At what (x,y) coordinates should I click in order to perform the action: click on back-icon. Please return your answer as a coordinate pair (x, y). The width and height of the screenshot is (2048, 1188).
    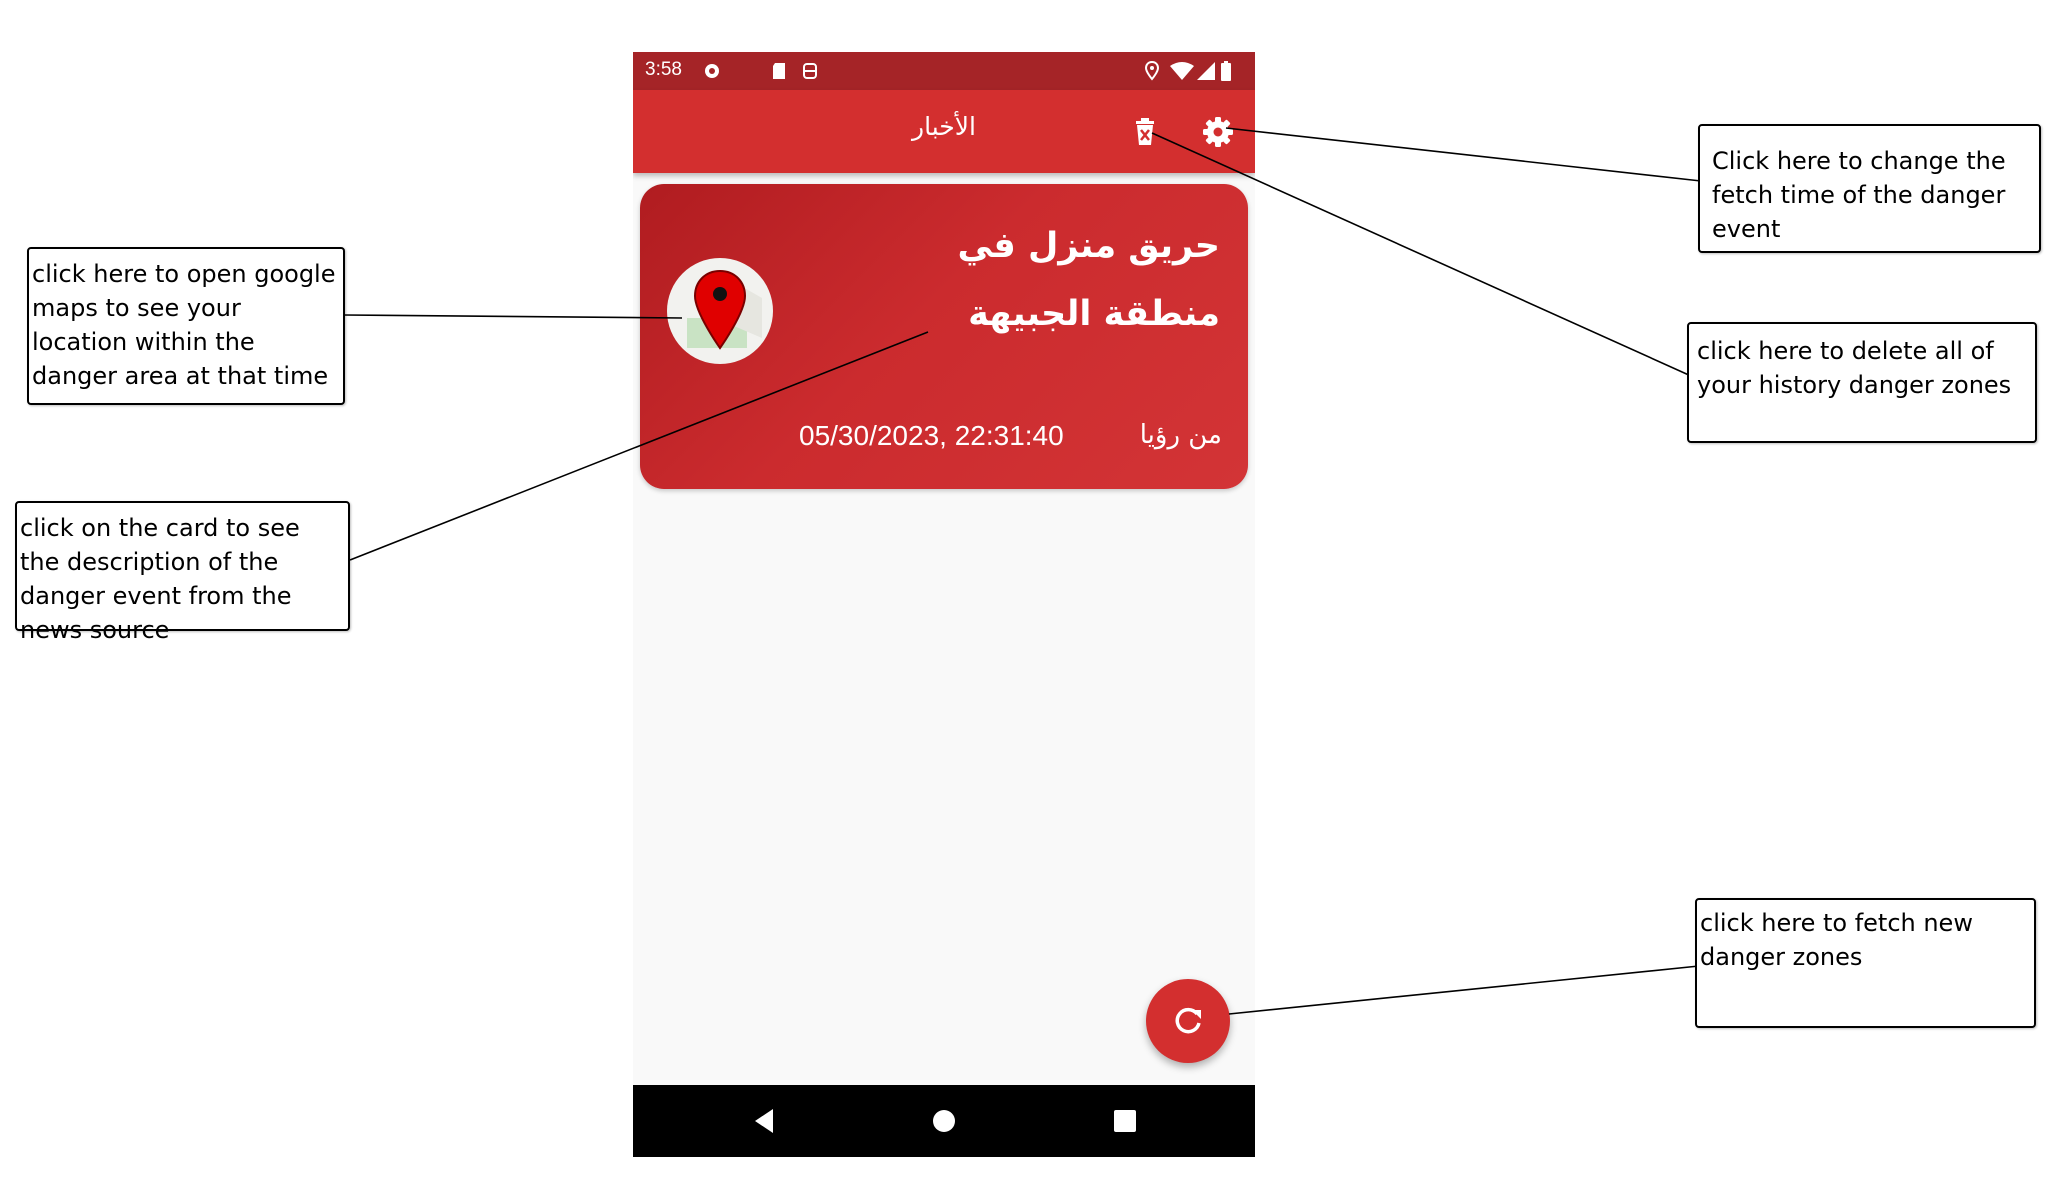
    Looking at the image, I should click on (765, 1121).